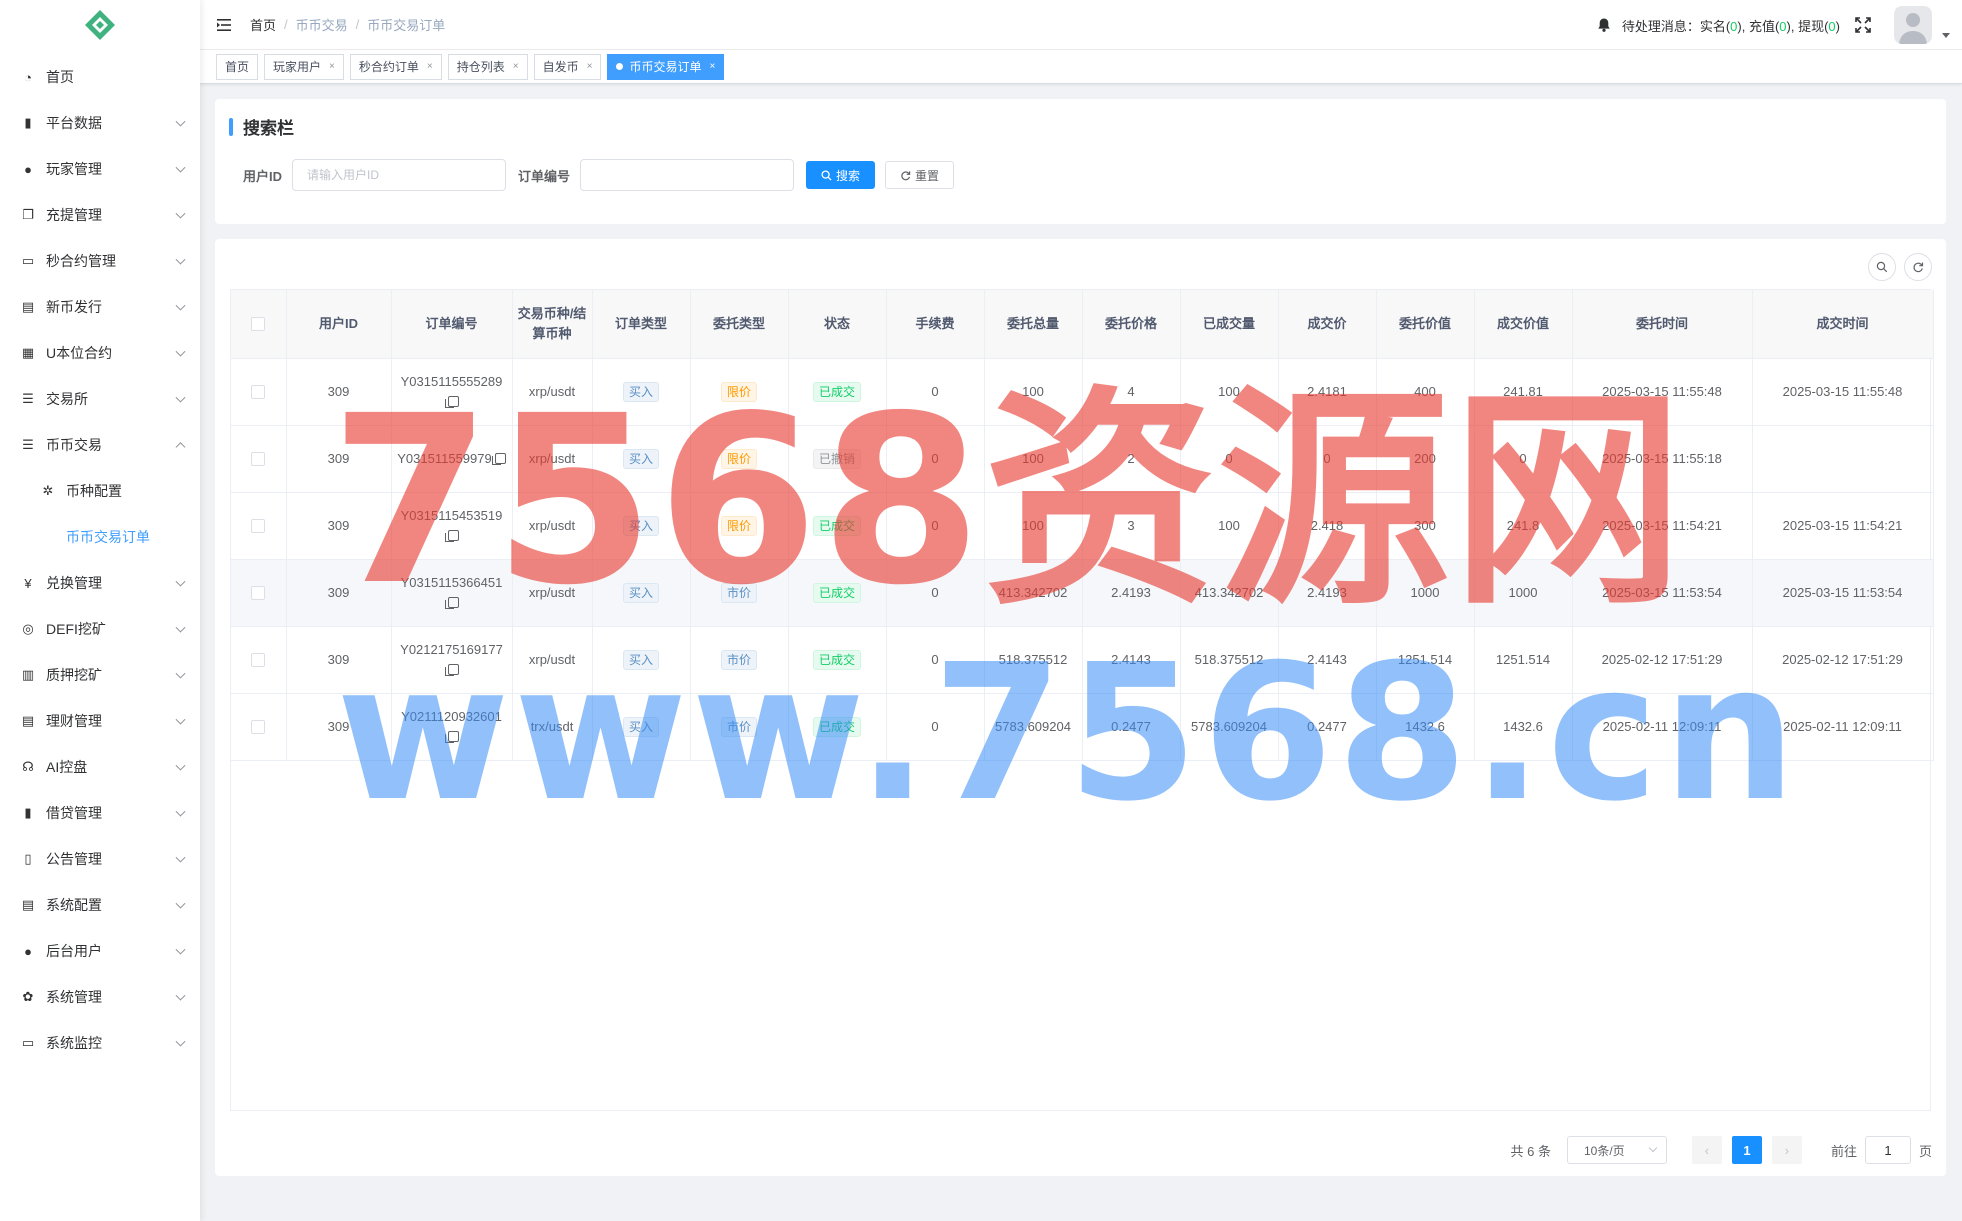  Describe the element at coordinates (100, 169) in the screenshot. I see `sidebar-item: ● 玩家管理` at that location.